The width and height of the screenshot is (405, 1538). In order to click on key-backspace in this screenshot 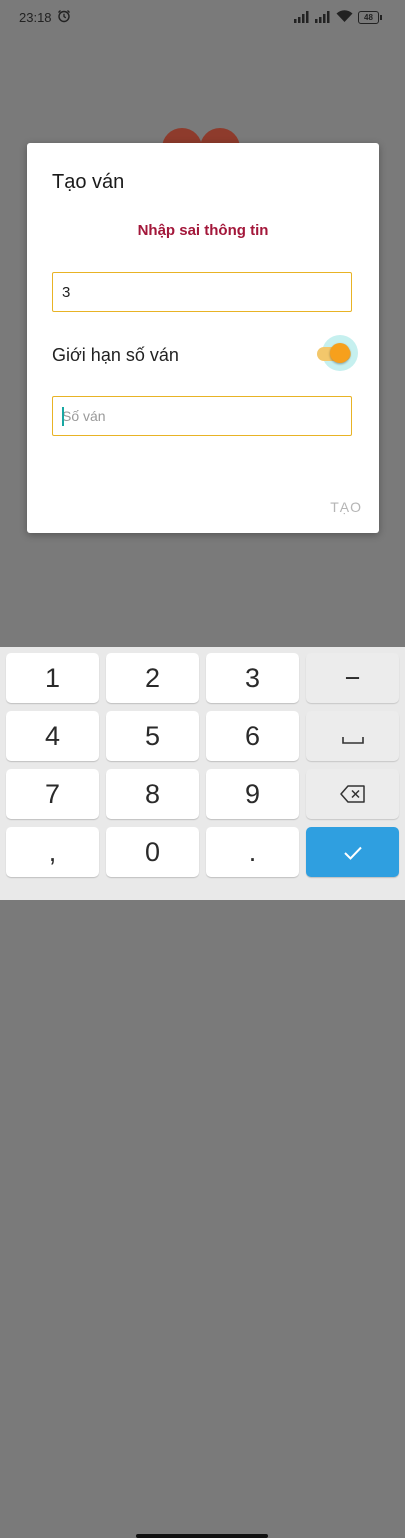, I will do `click(352, 794)`.